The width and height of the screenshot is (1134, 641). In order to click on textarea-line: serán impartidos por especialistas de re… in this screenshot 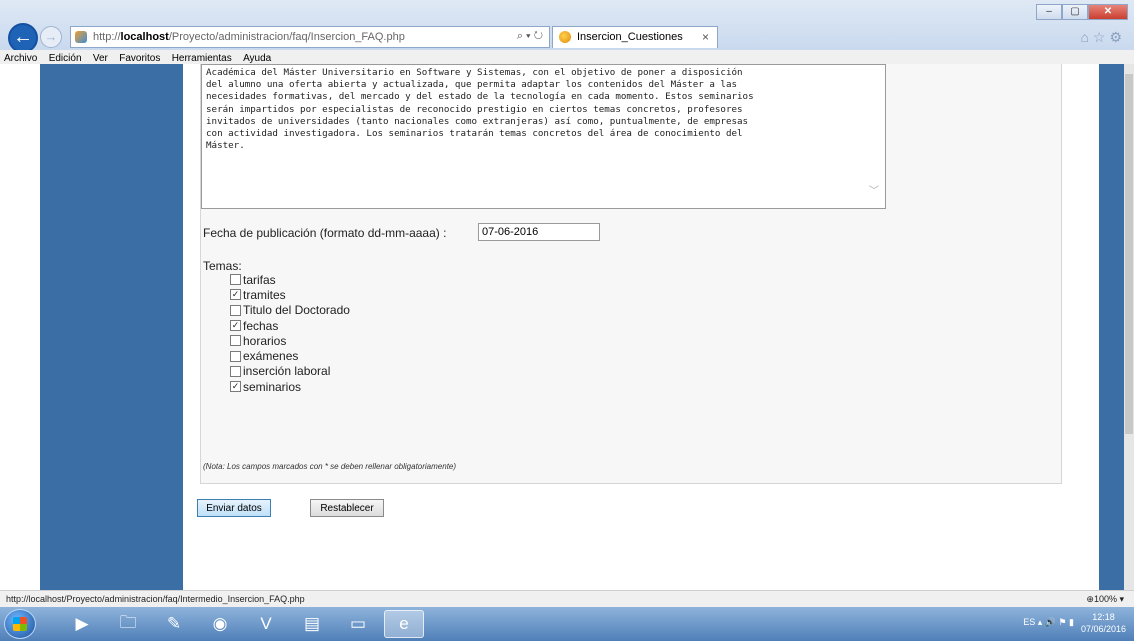, I will do `click(474, 109)`.